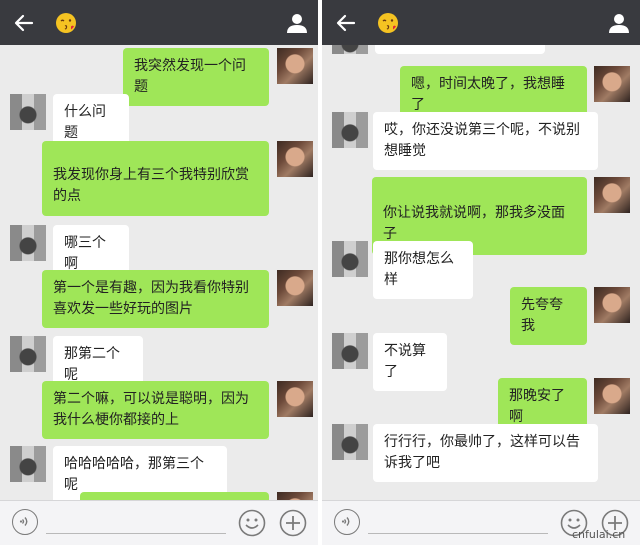 The image size is (640, 545). Describe the element at coordinates (485, 141) in the screenshot. I see `message-bubble-other: 哎，你还没说第三个呢，不说别想睡觉` at that location.